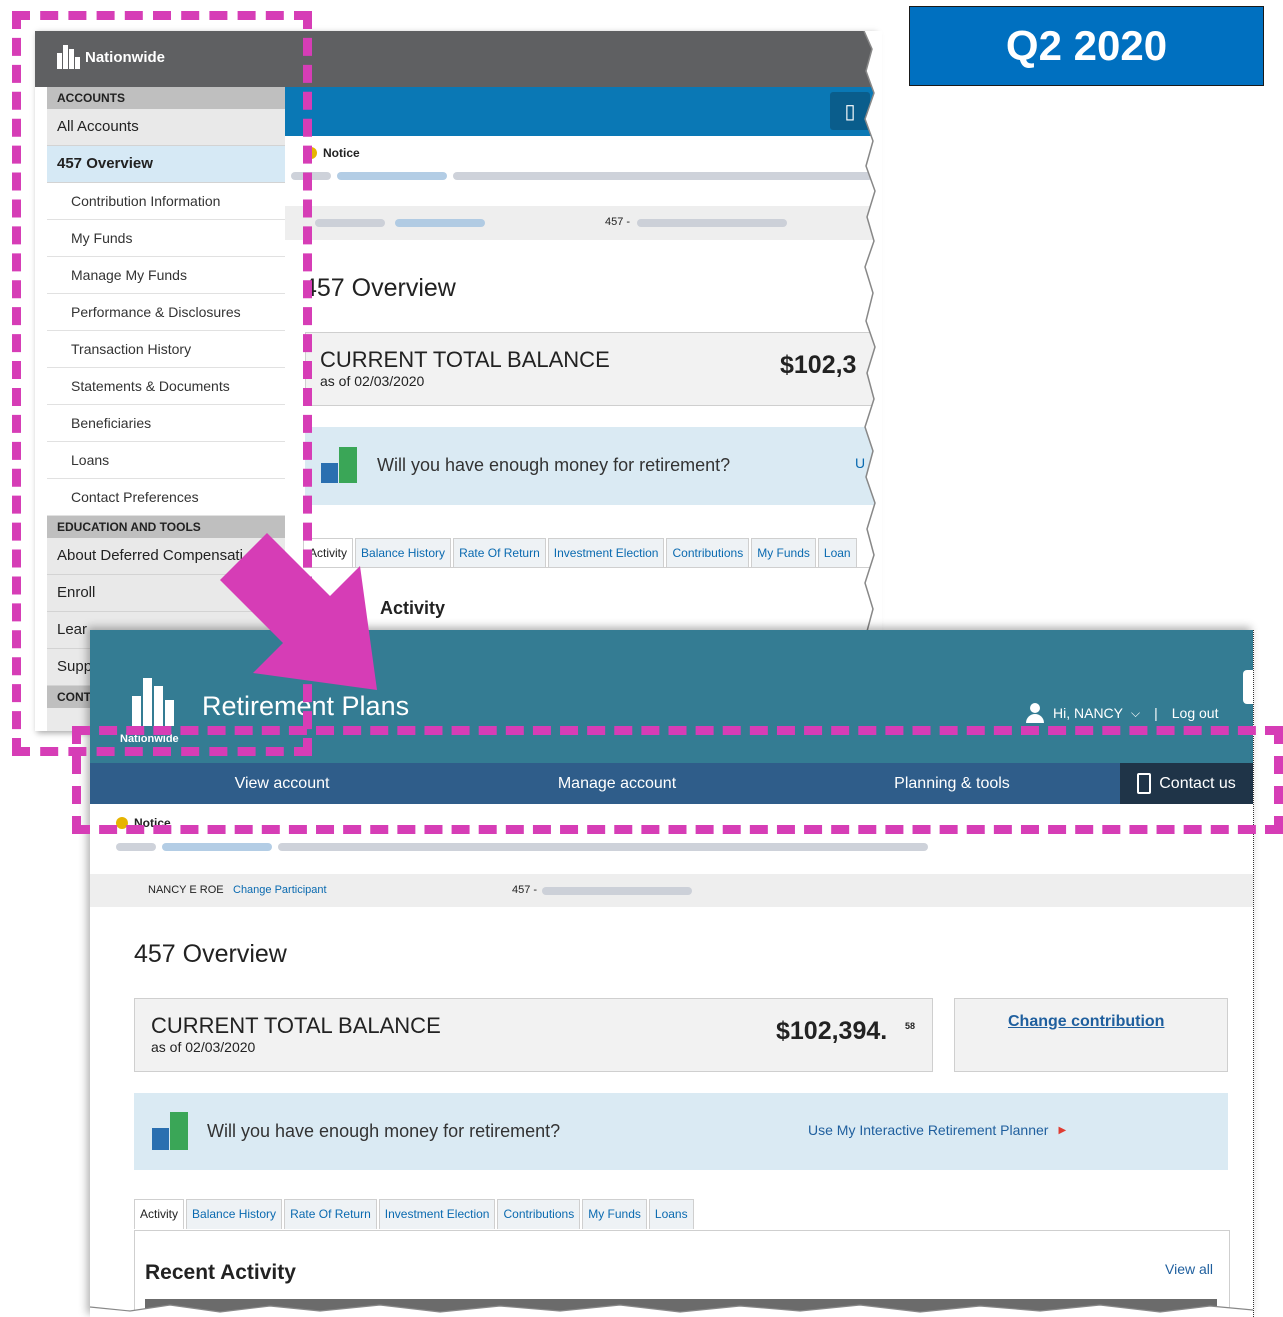 This screenshot has height=1317, width=1283. I want to click on user-menu: Hi, NANCY ⌵ | Log out, so click(1121, 713).